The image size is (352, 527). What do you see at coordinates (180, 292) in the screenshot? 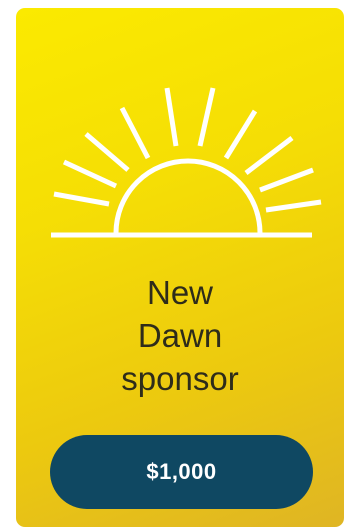
I see `tier-title-line: New` at bounding box center [180, 292].